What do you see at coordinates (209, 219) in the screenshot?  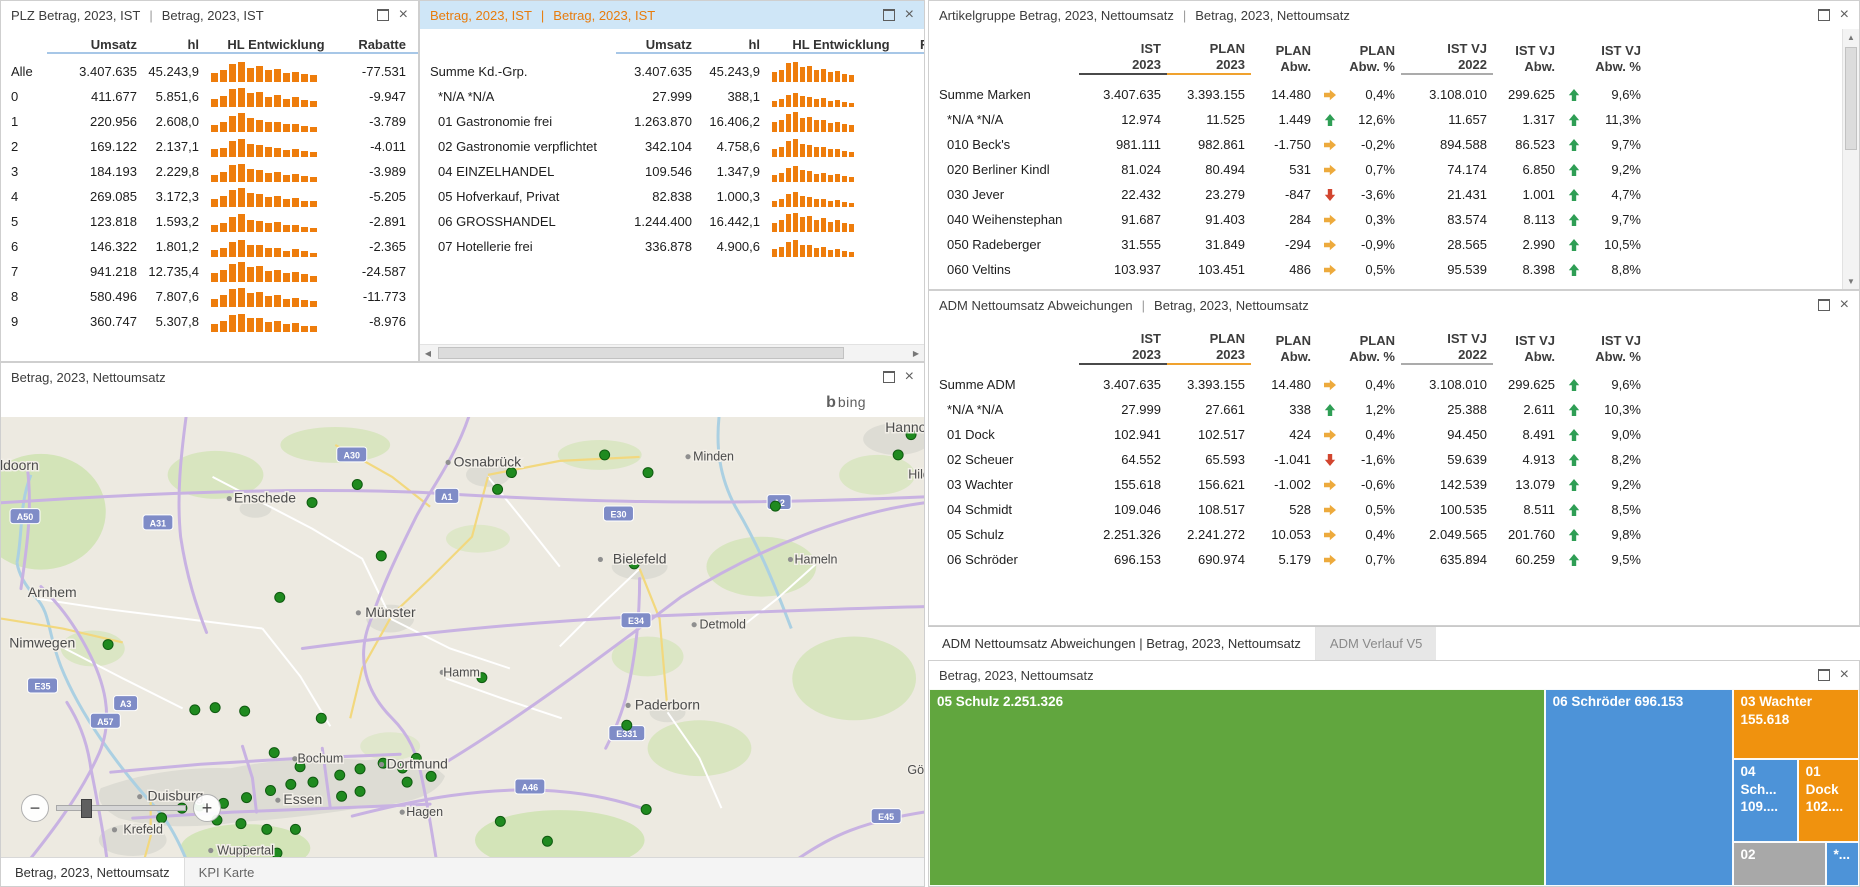 I see `table-row: 5 123.818 1.593,2 -2.891` at bounding box center [209, 219].